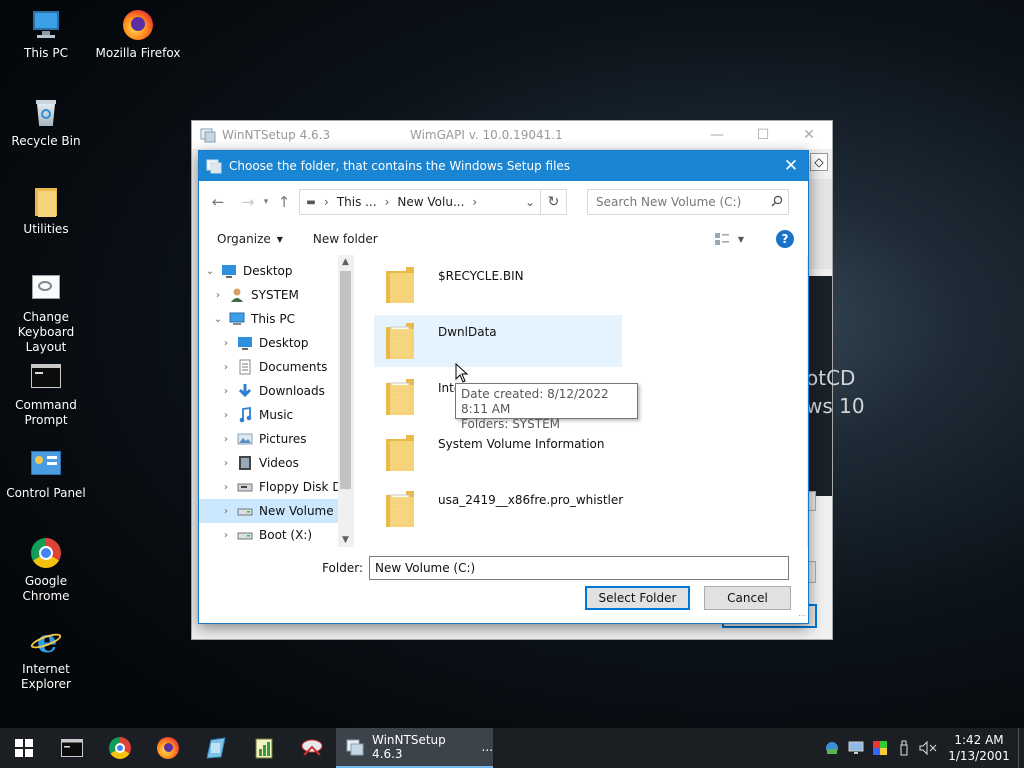  I want to click on close-button: ✕, so click(809, 135).